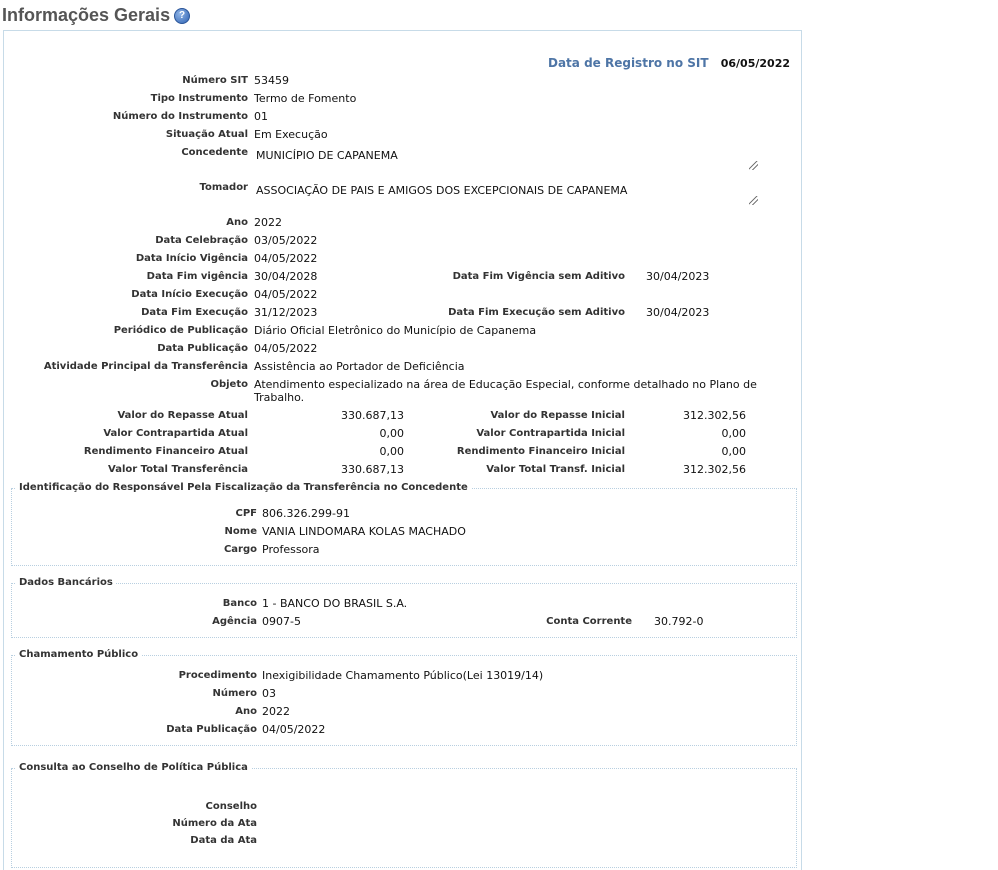  What do you see at coordinates (86, 15) in the screenshot?
I see `page-title-text: Informações Gerais` at bounding box center [86, 15].